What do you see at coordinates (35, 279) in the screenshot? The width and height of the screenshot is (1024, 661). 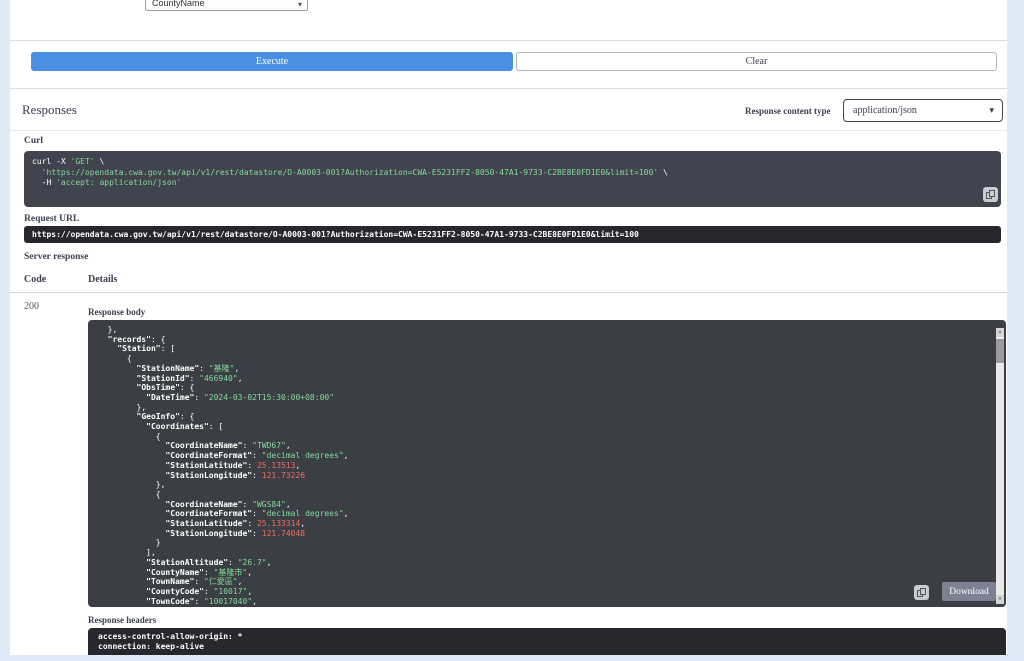 I see `code-column-header: Code` at bounding box center [35, 279].